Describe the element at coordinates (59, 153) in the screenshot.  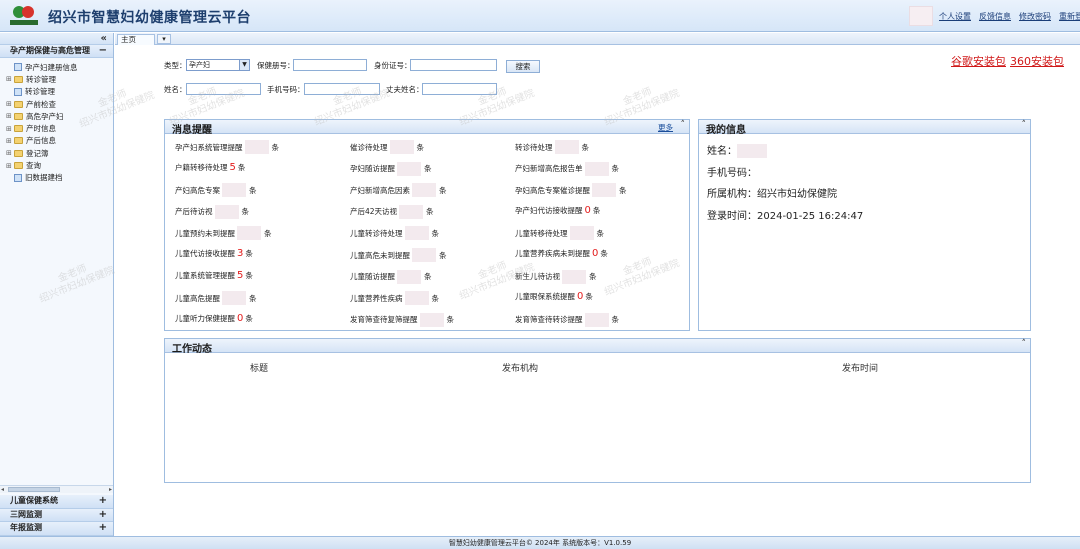
I see `sidebar-item: ⊞ 登记簿` at that location.